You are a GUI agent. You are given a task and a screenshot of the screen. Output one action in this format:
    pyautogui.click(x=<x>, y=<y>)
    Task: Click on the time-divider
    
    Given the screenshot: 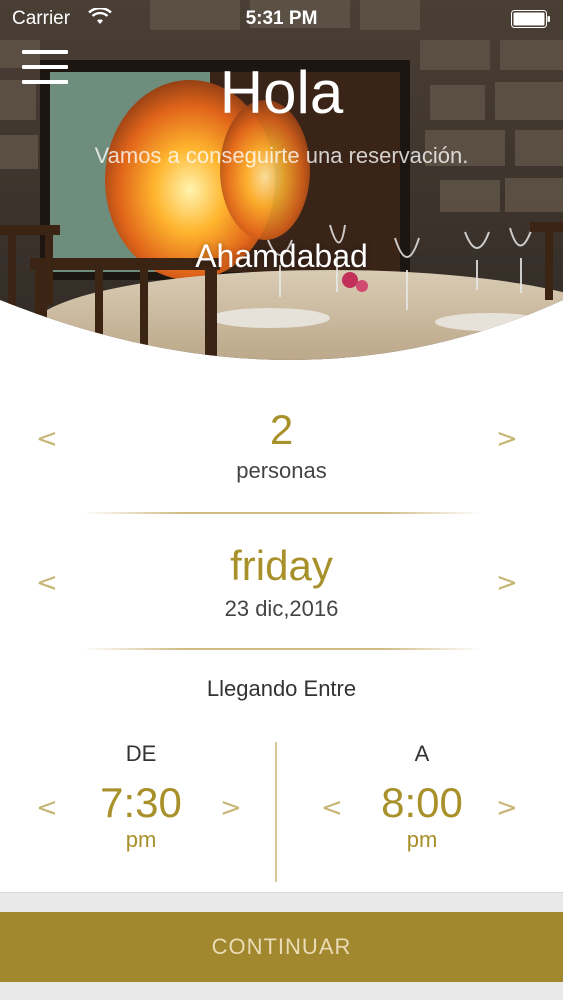 What is the action you would take?
    pyautogui.click(x=276, y=812)
    